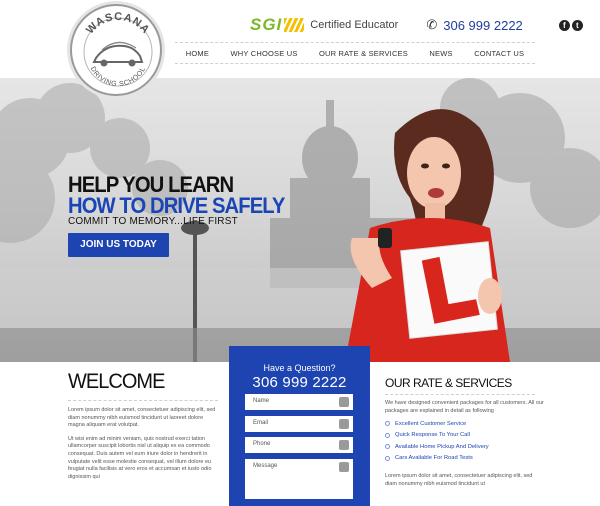  What do you see at coordinates (176, 205) in the screenshot?
I see `hero-heading-line2: HOW TO DRIVE SAFELY` at bounding box center [176, 205].